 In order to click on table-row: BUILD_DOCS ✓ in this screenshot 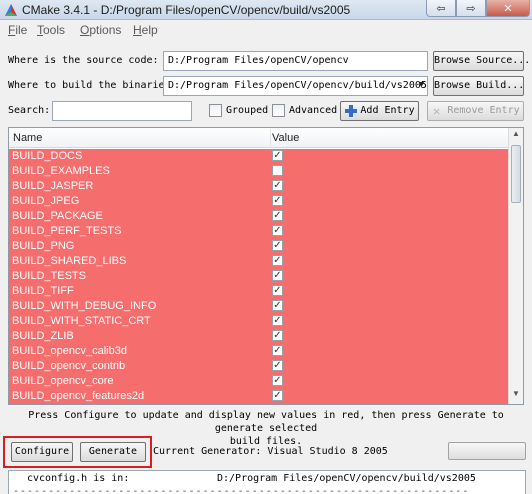, I will do `click(259, 156)`.